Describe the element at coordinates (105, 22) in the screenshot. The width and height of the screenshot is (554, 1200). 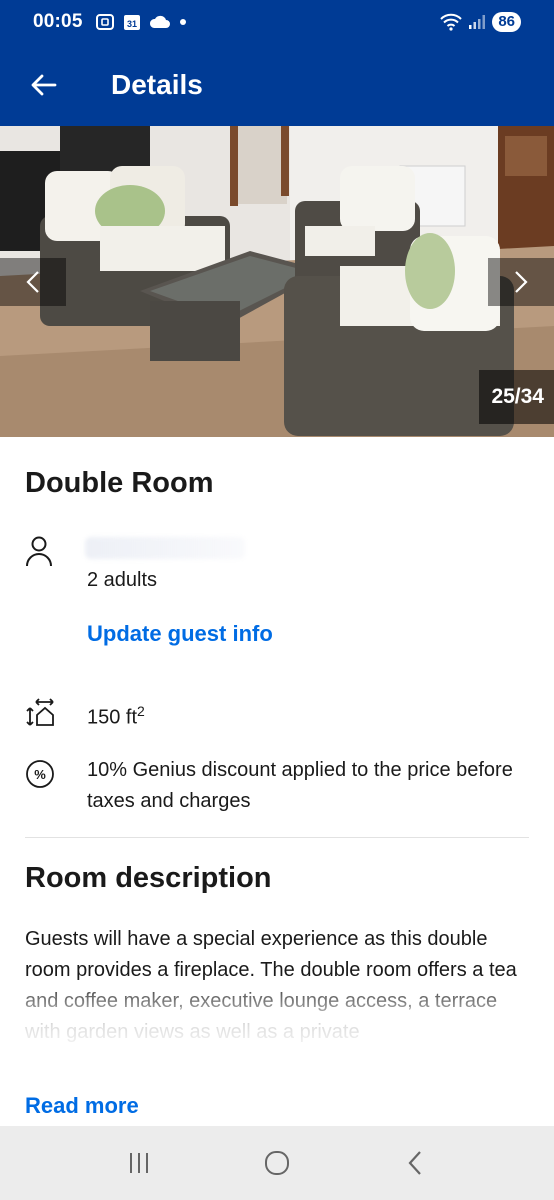
I see `screenshot-icon` at that location.